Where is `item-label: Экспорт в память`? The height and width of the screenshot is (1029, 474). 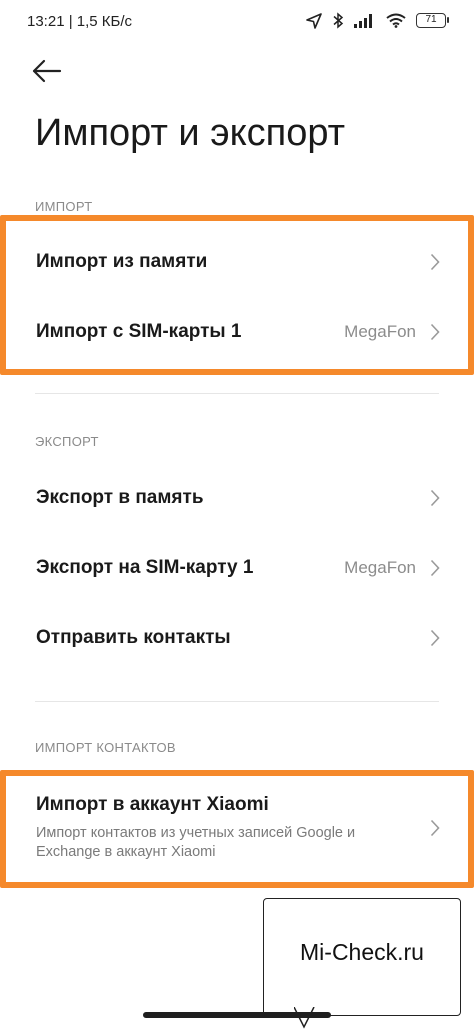
item-label: Экспорт в память is located at coordinates (120, 497).